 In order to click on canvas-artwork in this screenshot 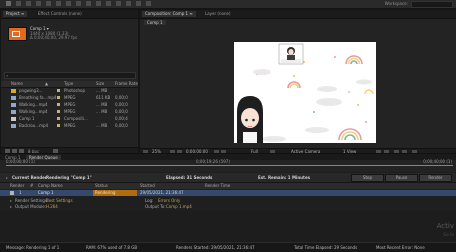, I will do `click(305, 93)`.